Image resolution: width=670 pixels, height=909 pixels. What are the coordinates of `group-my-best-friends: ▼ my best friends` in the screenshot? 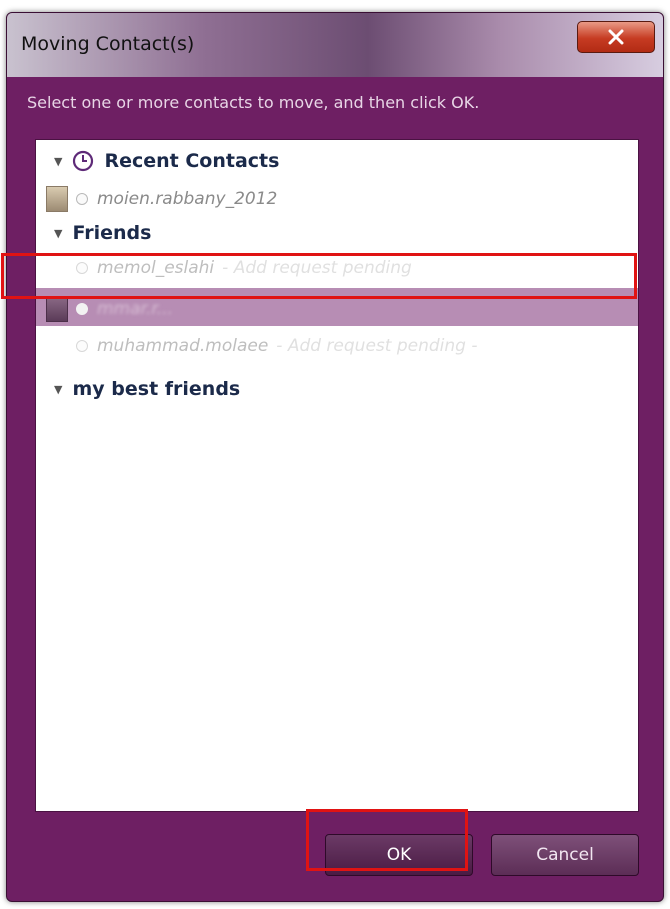 It's located at (147, 389).